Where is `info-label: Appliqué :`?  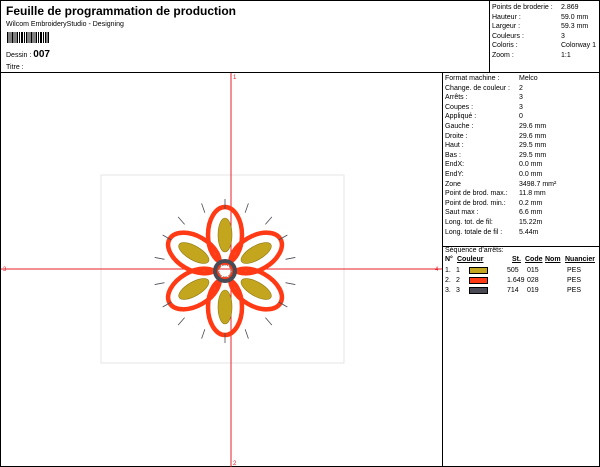 info-label: Appliqué : is located at coordinates (461, 117).